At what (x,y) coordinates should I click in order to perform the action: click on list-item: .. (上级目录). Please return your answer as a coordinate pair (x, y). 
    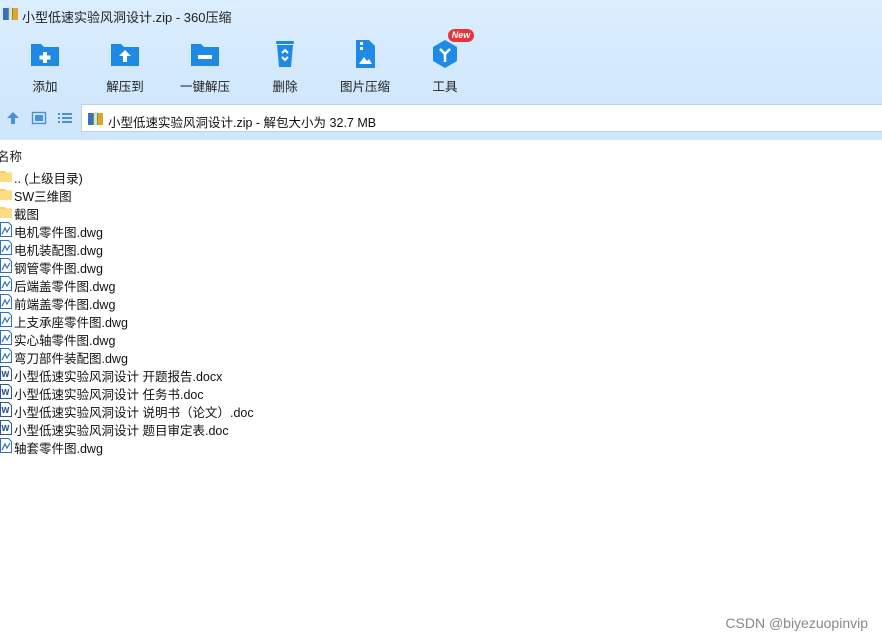
    Looking at the image, I should click on (200, 176).